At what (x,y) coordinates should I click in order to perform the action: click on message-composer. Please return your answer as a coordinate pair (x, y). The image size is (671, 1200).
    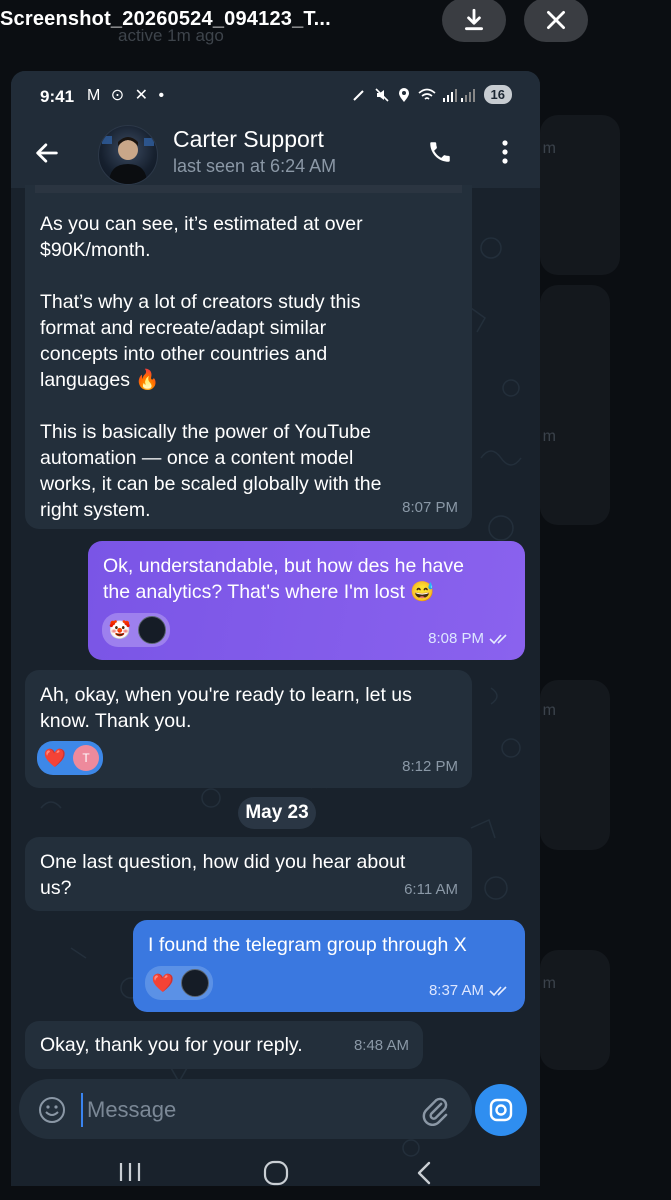
    Looking at the image, I should click on (245, 1109).